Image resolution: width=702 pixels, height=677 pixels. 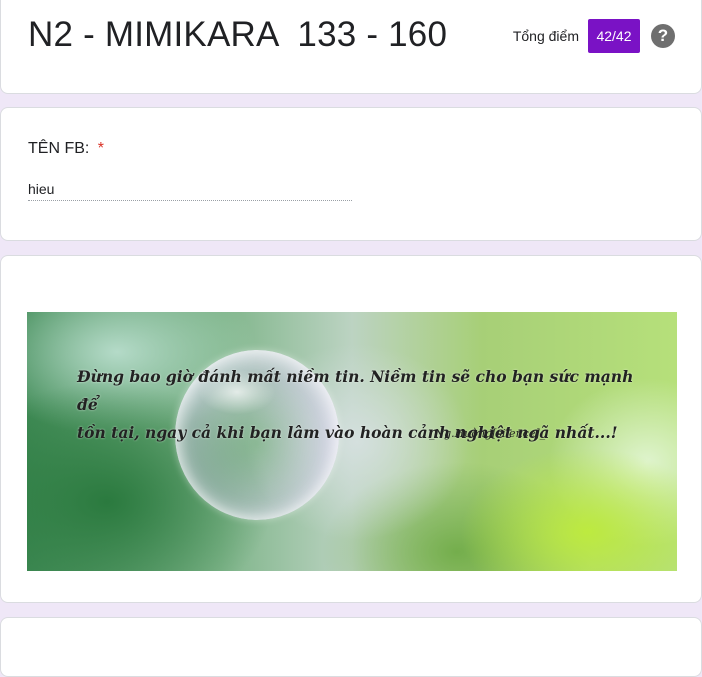 I want to click on next-question-card, so click(x=351, y=647).